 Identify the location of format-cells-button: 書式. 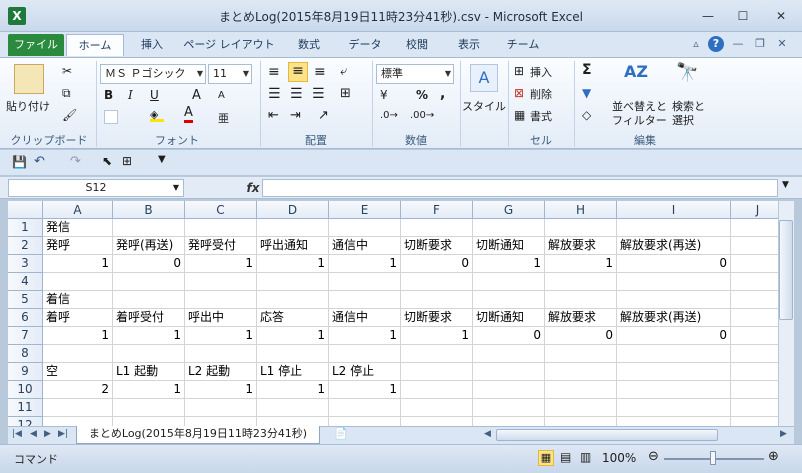
(541, 116).